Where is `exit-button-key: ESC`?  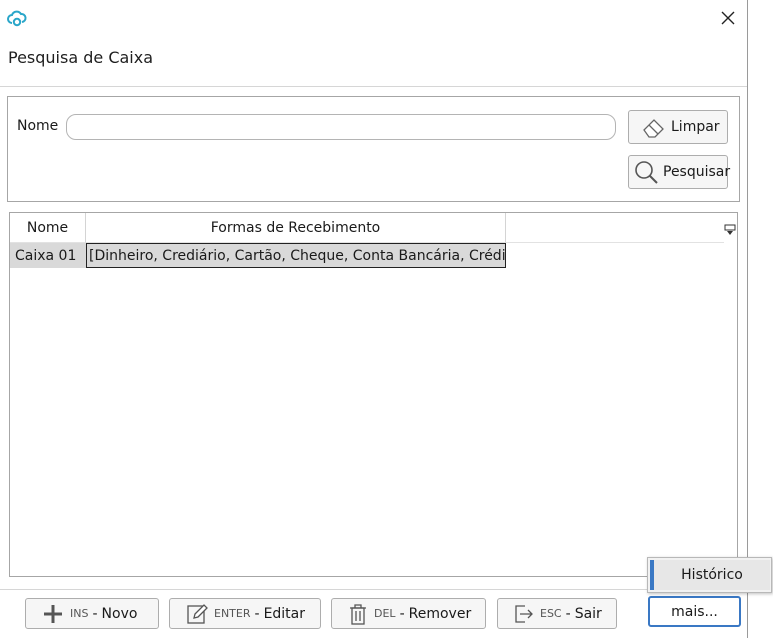
exit-button-key: ESC is located at coordinates (551, 613).